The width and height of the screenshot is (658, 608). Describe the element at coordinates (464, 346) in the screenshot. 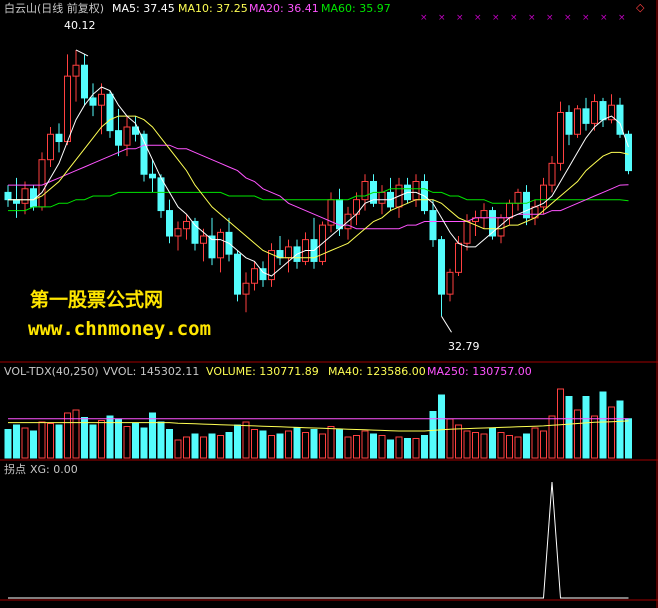

I see `low-price-label: 32.79` at that location.